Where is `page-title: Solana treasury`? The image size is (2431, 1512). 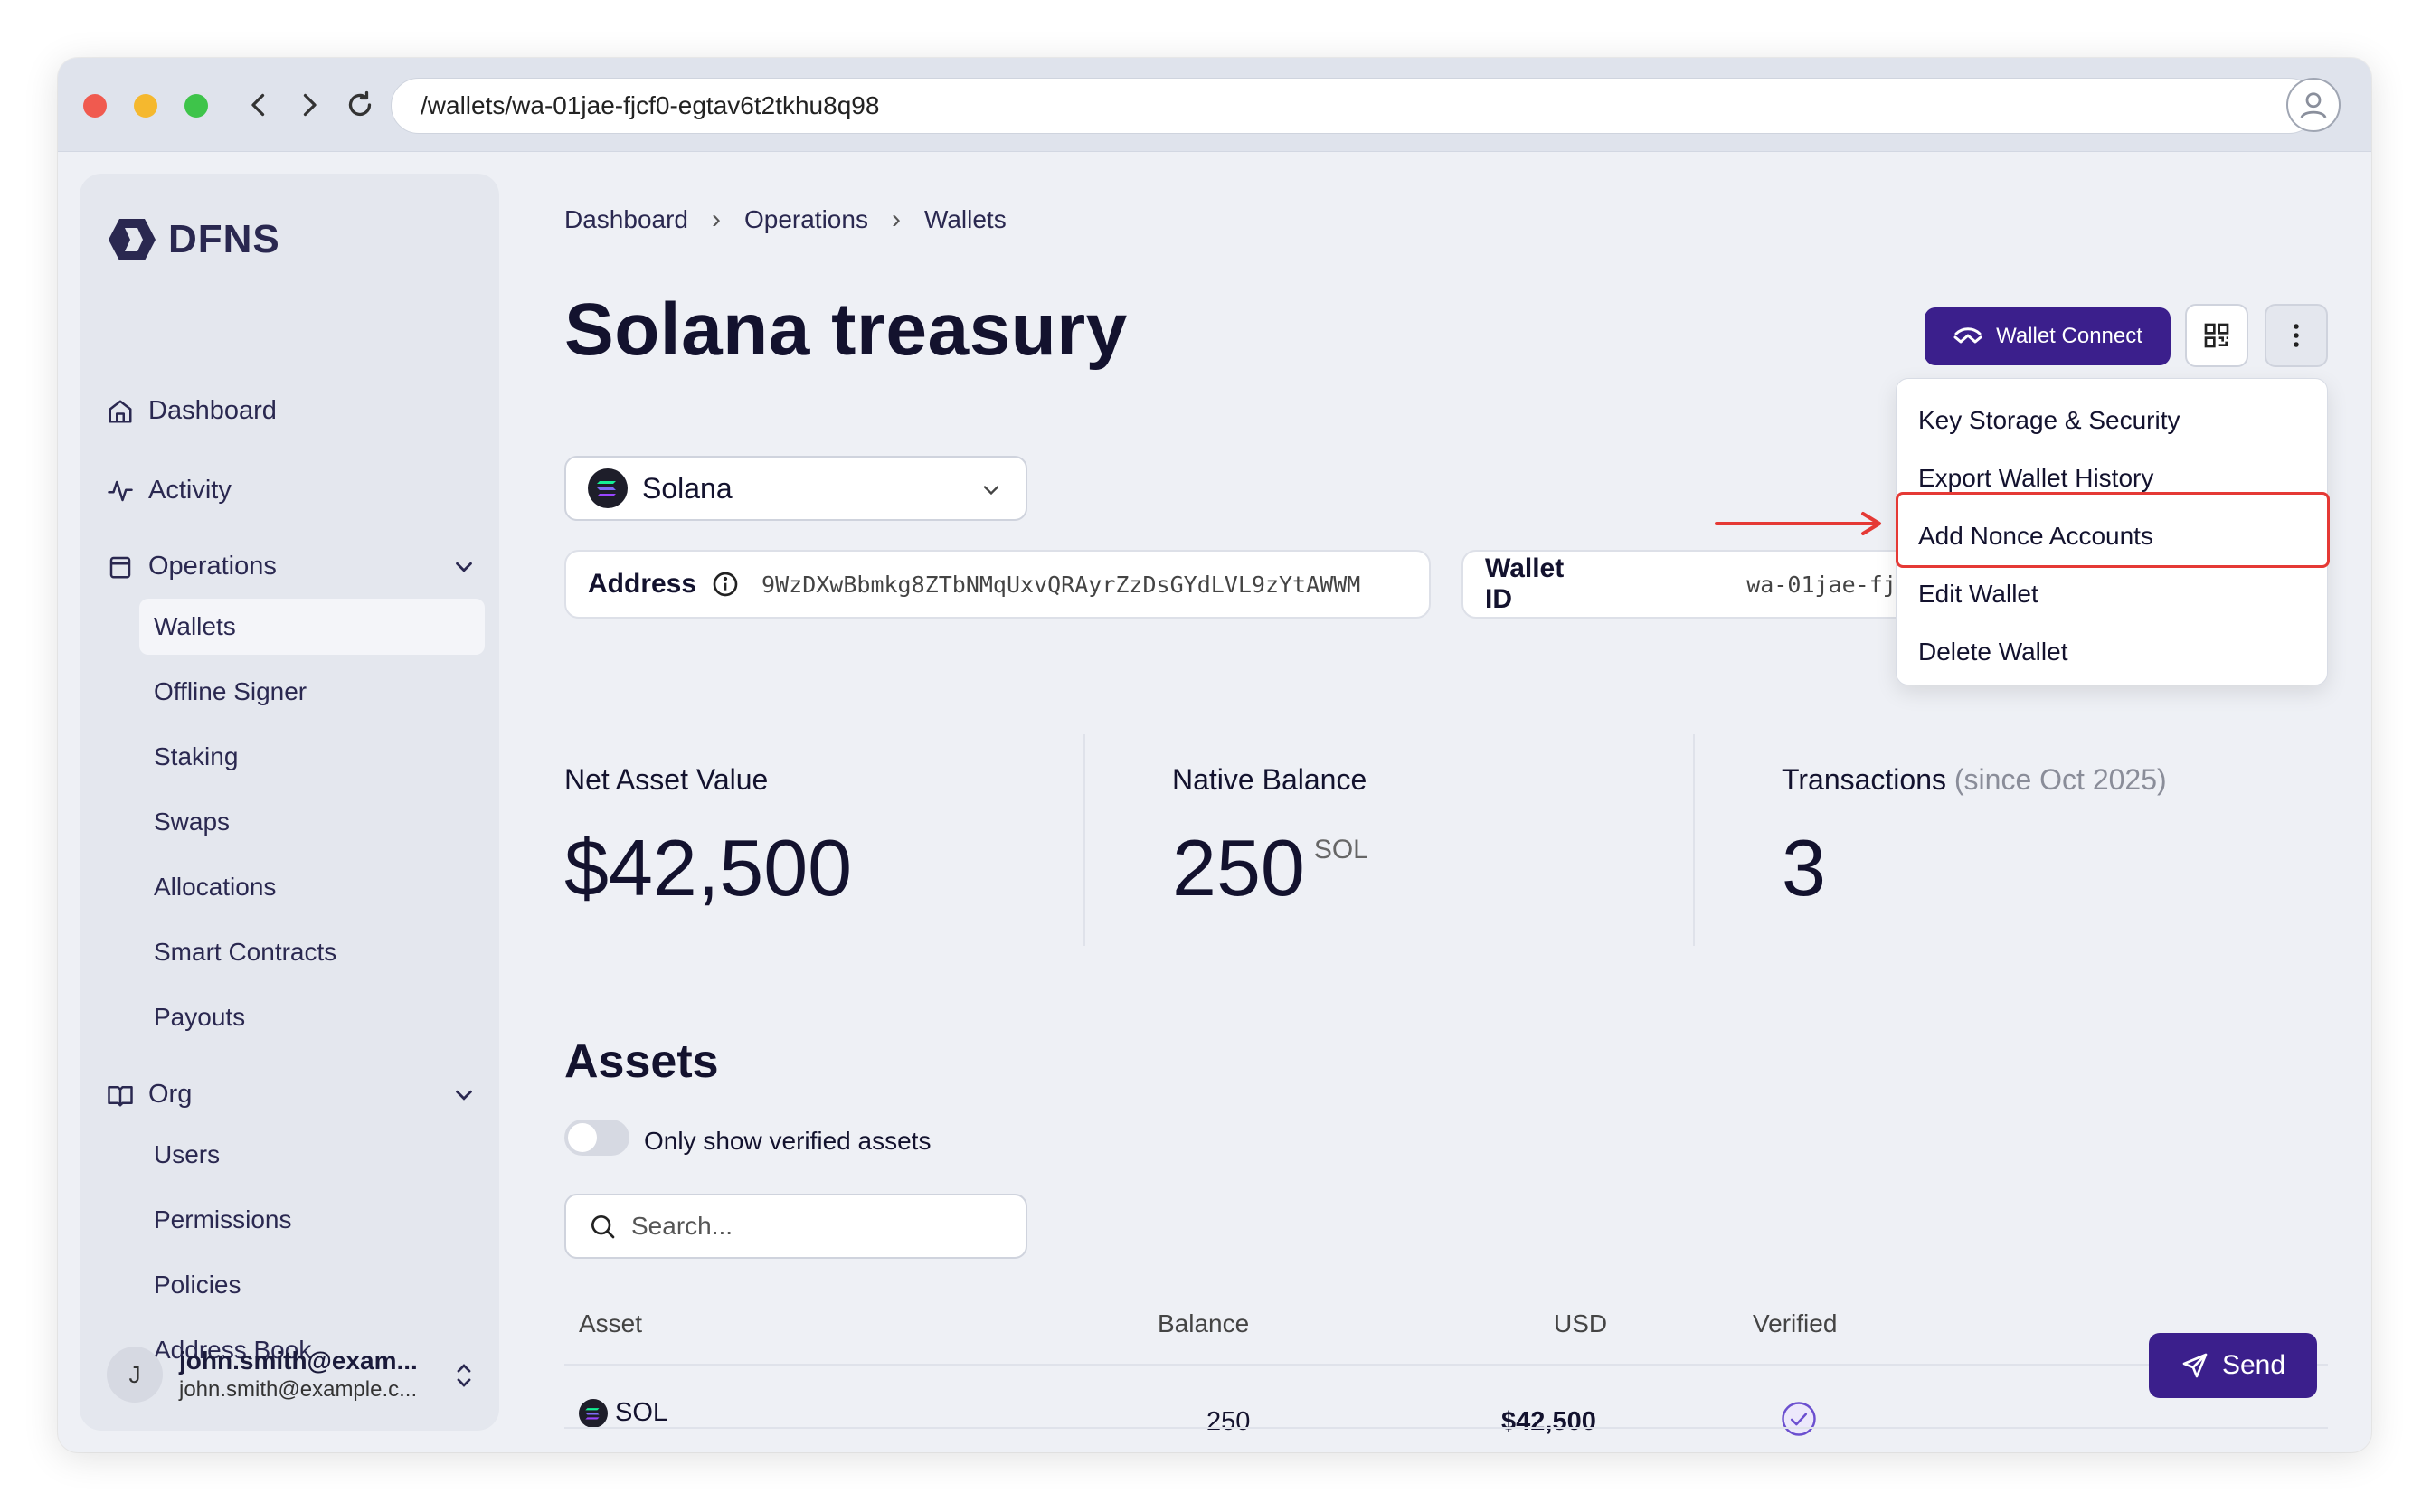
page-title: Solana treasury is located at coordinates (846, 329).